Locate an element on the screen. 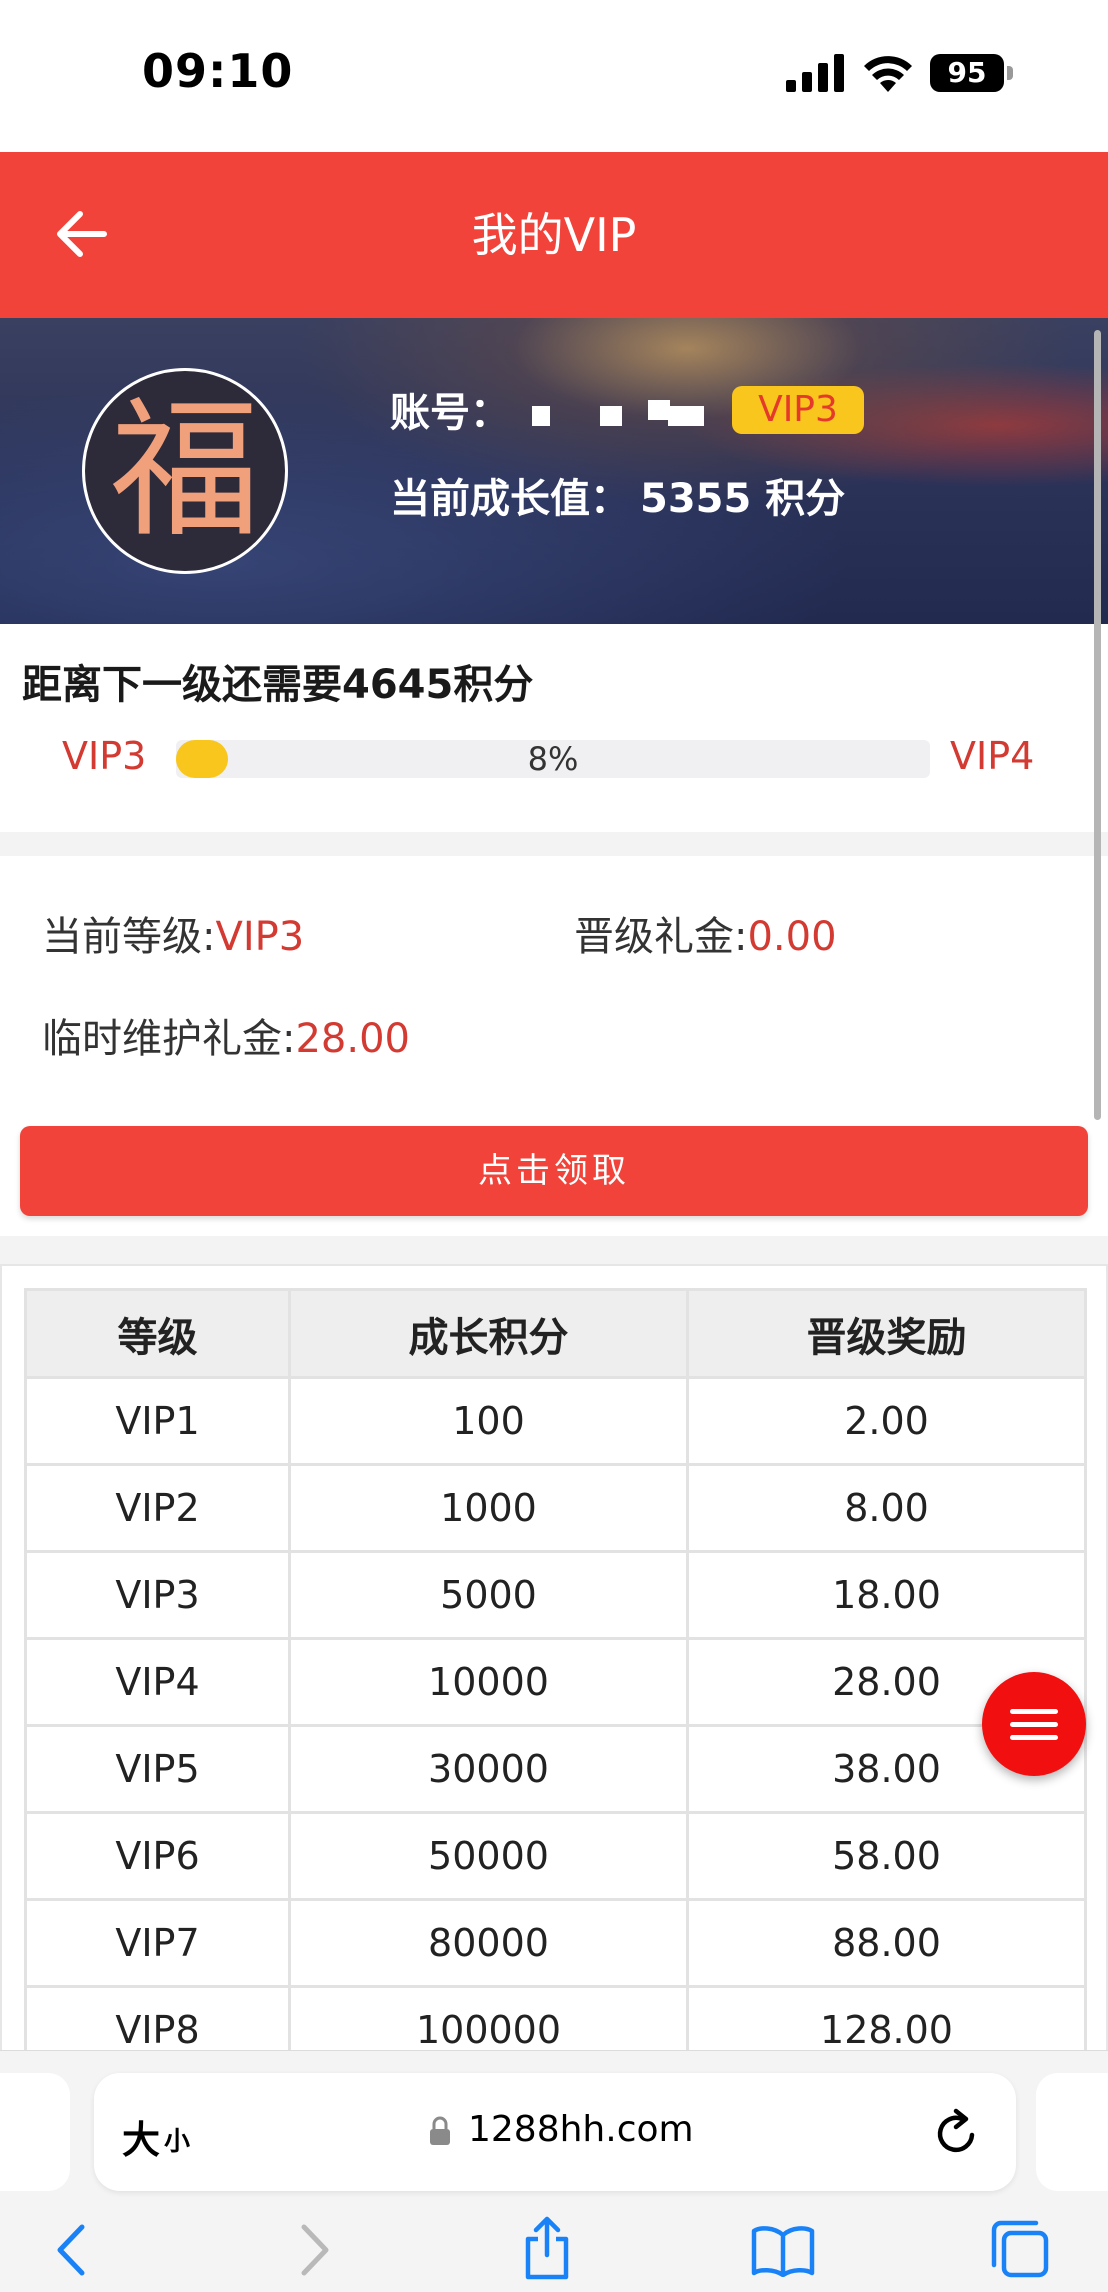 This screenshot has height=2292, width=1108. cell-upgrade-reward: 88.00 is located at coordinates (886, 1943).